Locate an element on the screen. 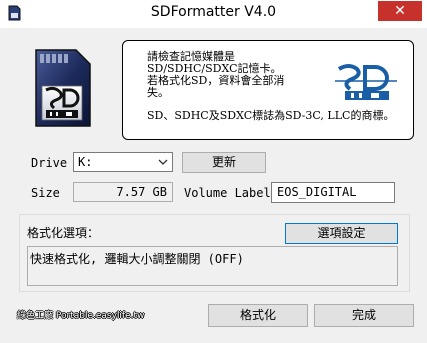 This screenshot has height=343, width=427. sd-card-icon is located at coordinates (63, 88).